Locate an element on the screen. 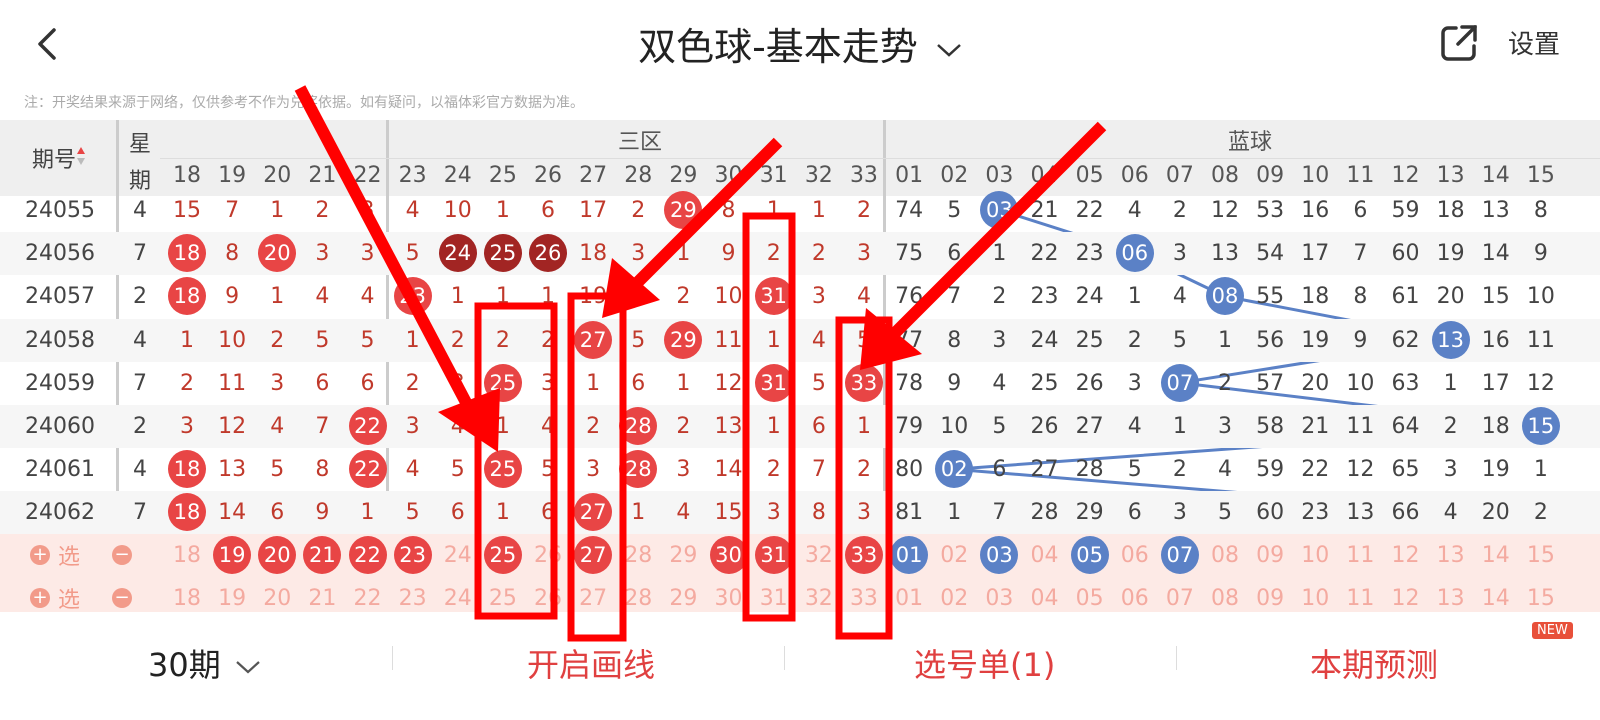 This screenshot has height=720, width=1600. blue-miss-cell: 4 is located at coordinates (1134, 210).